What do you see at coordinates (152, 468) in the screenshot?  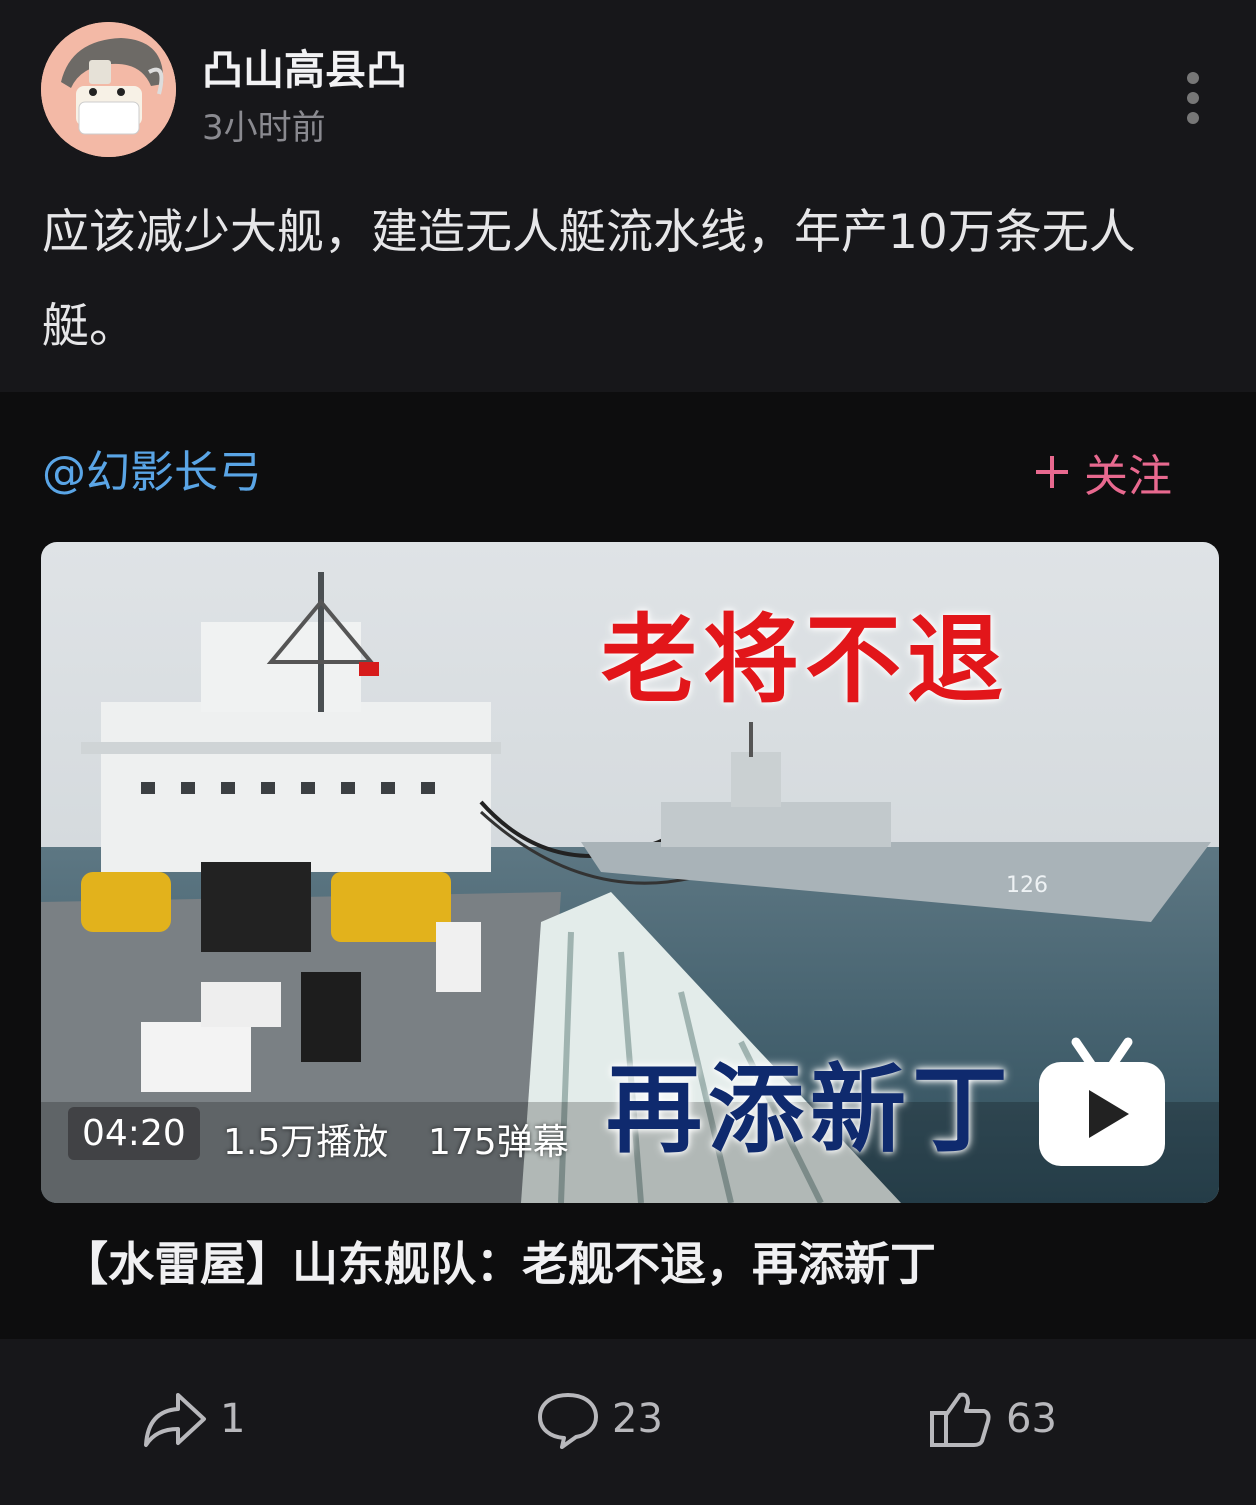 I see `uploader-link: @幻影长弓` at bounding box center [152, 468].